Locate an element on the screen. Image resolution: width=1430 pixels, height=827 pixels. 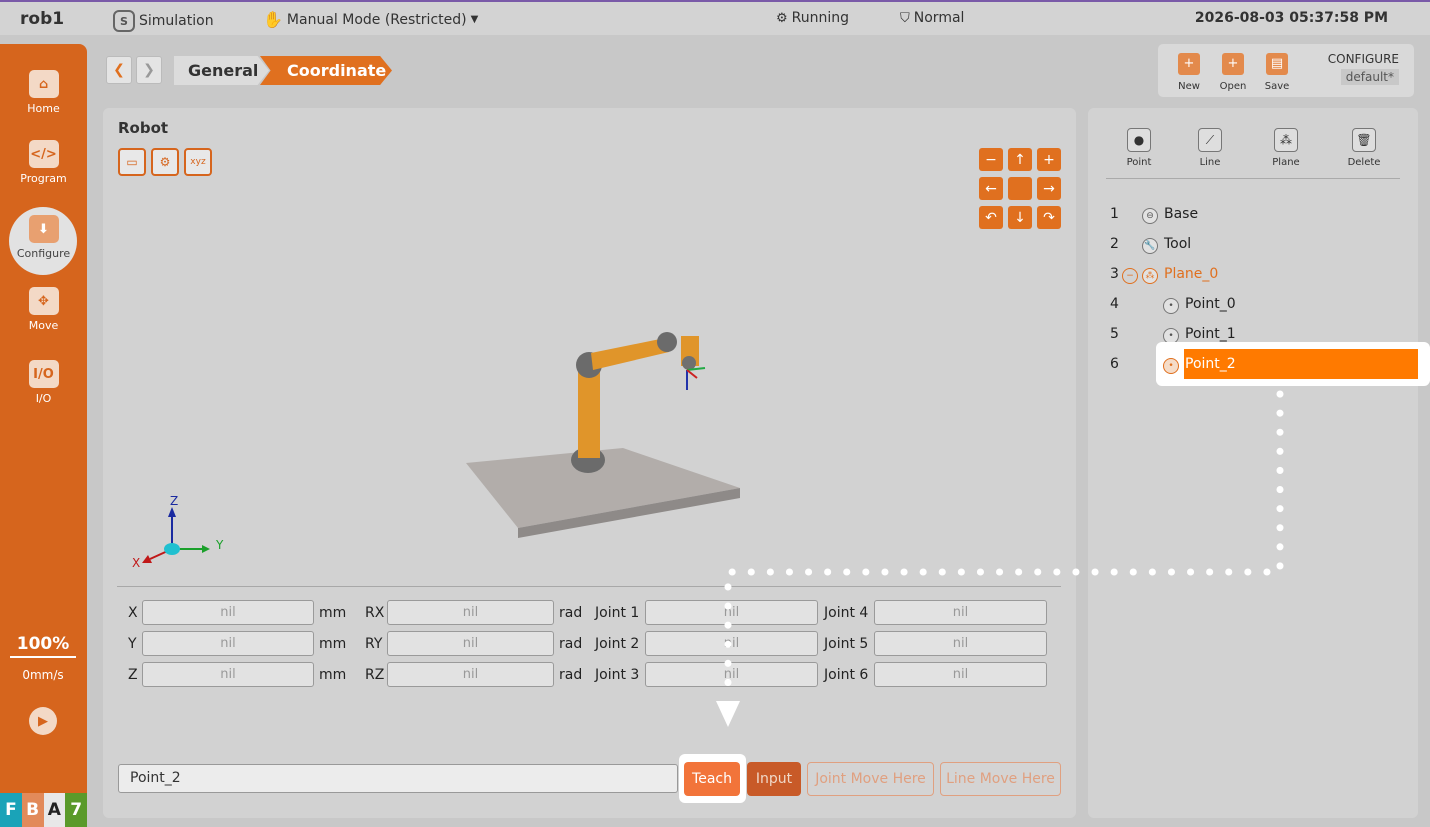
point-name-input: Point_2 is located at coordinates (398, 778).